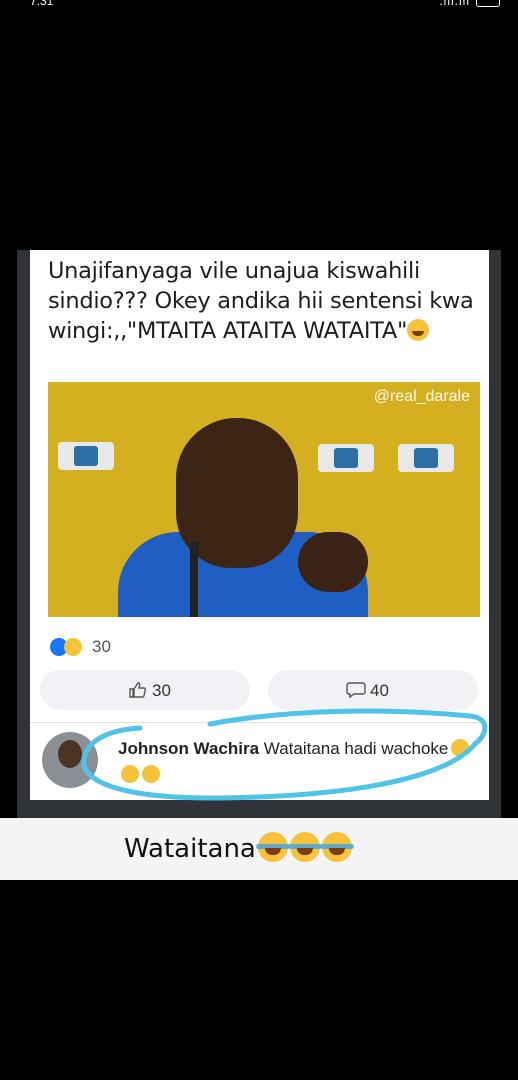 Image resolution: width=518 pixels, height=1080 pixels. What do you see at coordinates (259, 7) in the screenshot?
I see `status-bar: 7:31 .ill.ill` at bounding box center [259, 7].